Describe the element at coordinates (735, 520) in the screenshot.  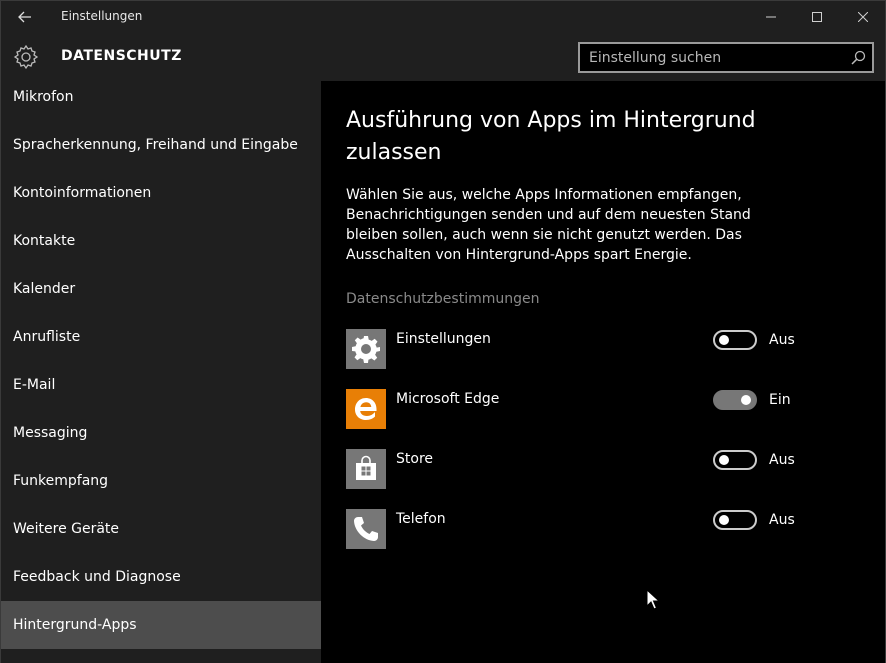
I see `toggle-telefon` at that location.